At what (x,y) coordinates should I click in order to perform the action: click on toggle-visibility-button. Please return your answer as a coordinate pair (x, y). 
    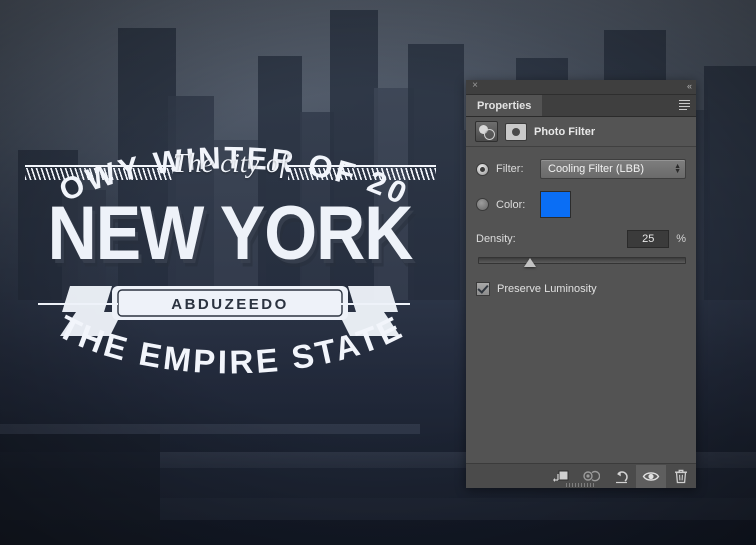
    Looking at the image, I should click on (651, 476).